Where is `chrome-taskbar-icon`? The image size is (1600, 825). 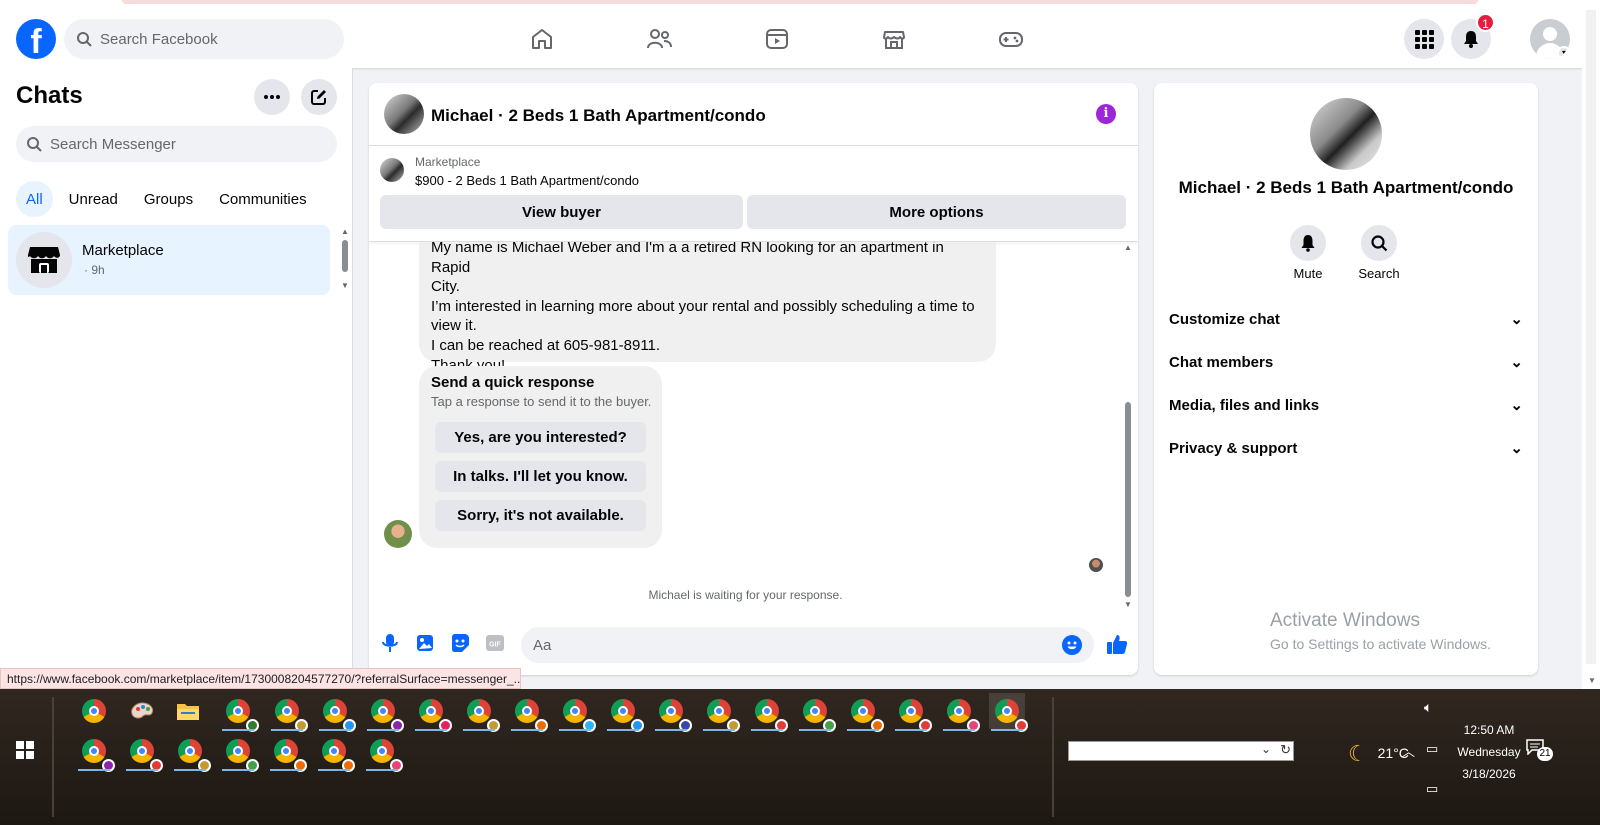
chrome-taskbar-icon is located at coordinates (94, 711).